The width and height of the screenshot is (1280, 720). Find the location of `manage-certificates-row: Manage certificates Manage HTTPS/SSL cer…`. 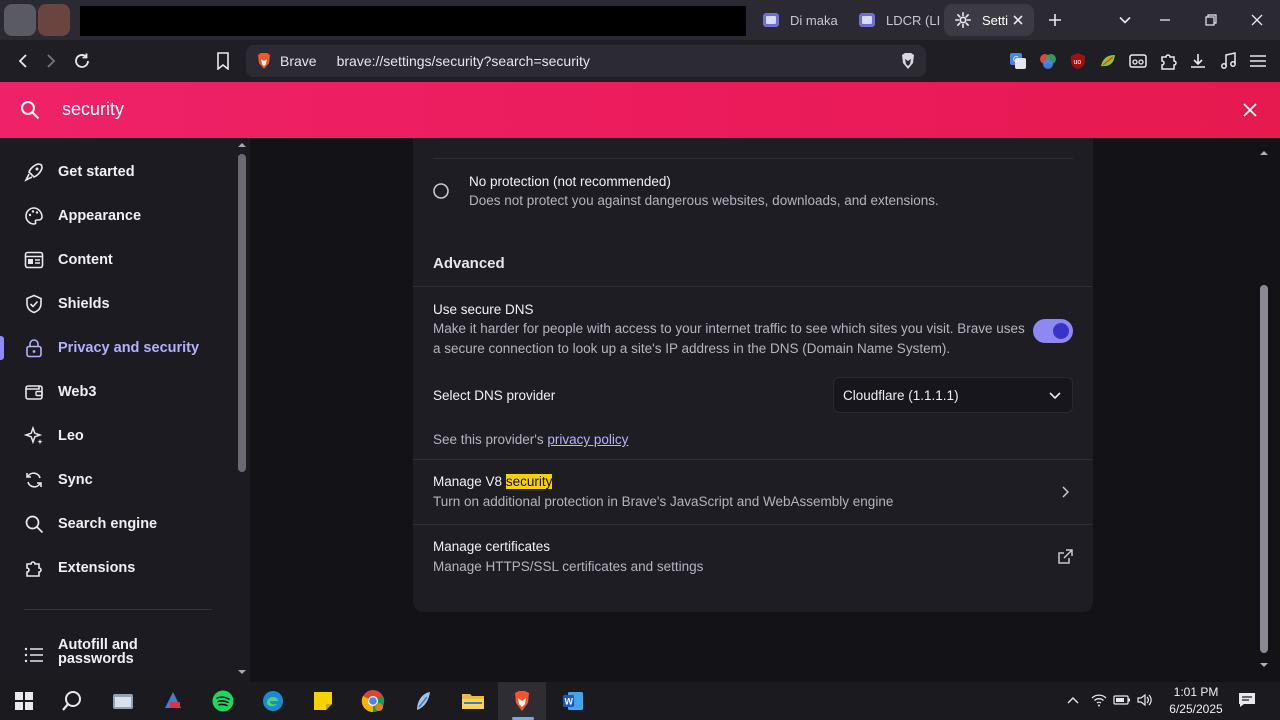

manage-certificates-row: Manage certificates Manage HTTPS/SSL cer… is located at coordinates (753, 557).